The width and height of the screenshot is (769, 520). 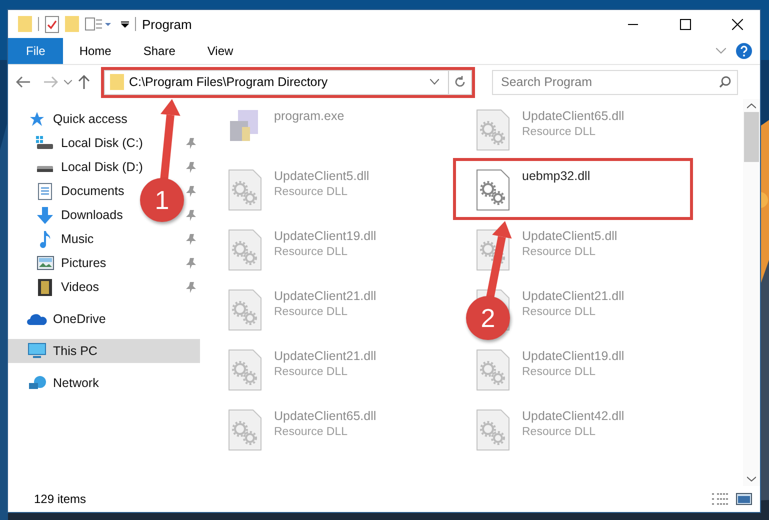 What do you see at coordinates (615, 82) in the screenshot?
I see `search-field: Search Program` at bounding box center [615, 82].